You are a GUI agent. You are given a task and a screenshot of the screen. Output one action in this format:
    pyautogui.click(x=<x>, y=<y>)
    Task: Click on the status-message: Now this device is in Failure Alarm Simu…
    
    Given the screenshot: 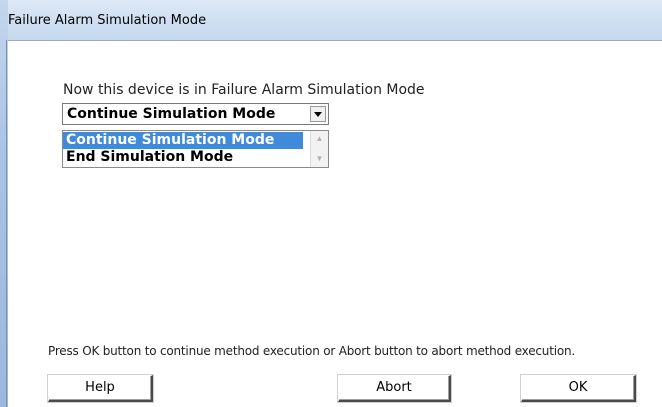 What is the action you would take?
    pyautogui.click(x=244, y=90)
    